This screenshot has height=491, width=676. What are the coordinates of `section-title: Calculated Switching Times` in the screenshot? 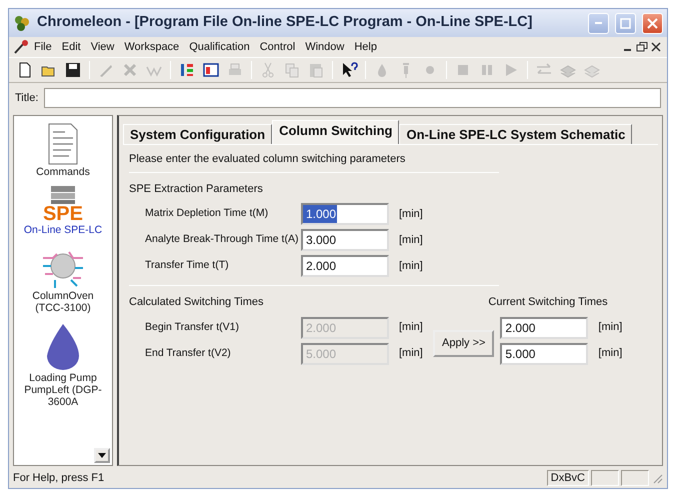 It's located at (197, 302).